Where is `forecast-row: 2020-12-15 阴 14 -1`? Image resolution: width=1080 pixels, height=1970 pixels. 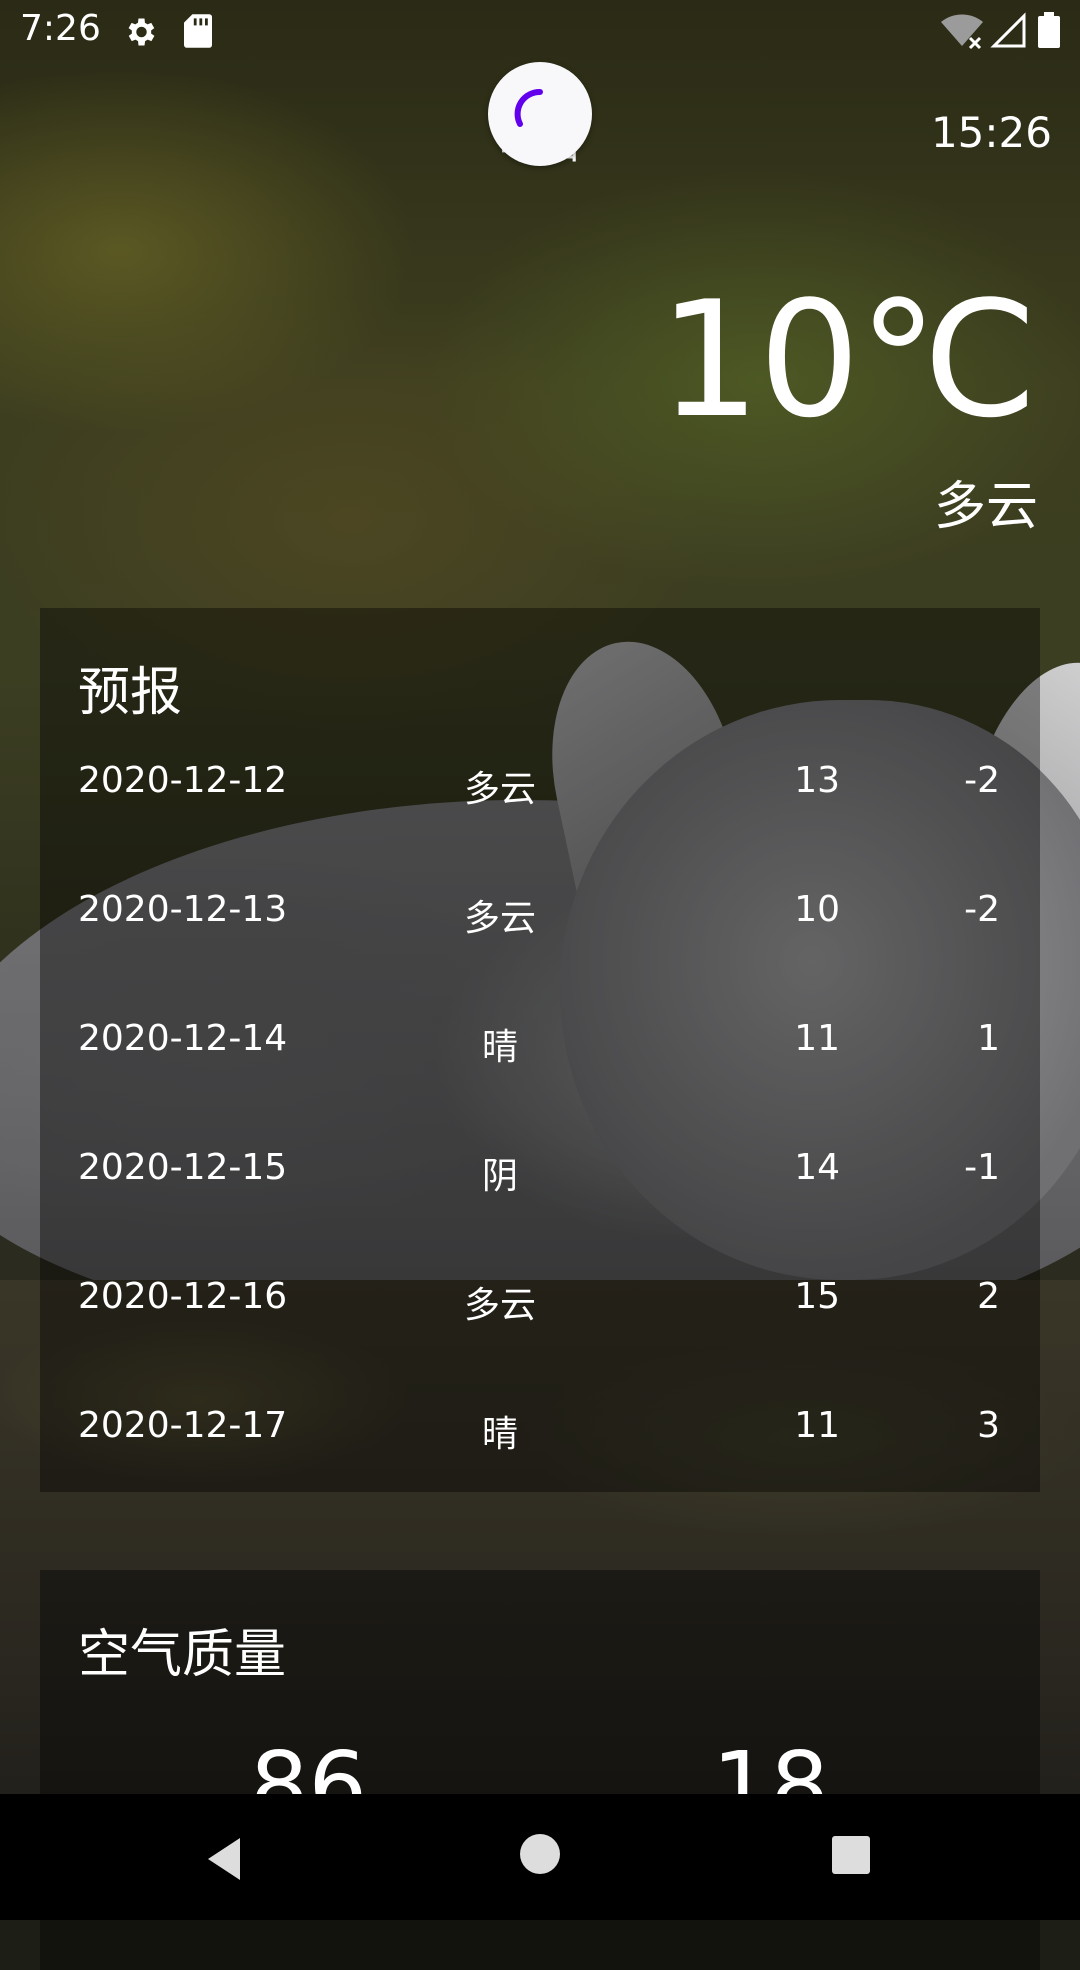 forecast-row: 2020-12-15 阴 14 -1 is located at coordinates (540, 1177).